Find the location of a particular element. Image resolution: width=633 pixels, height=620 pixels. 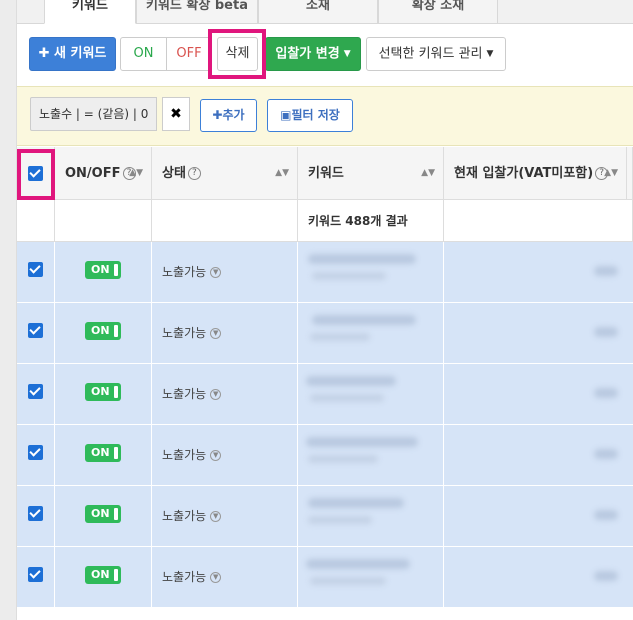

blurred-bid is located at coordinates (606, 393).